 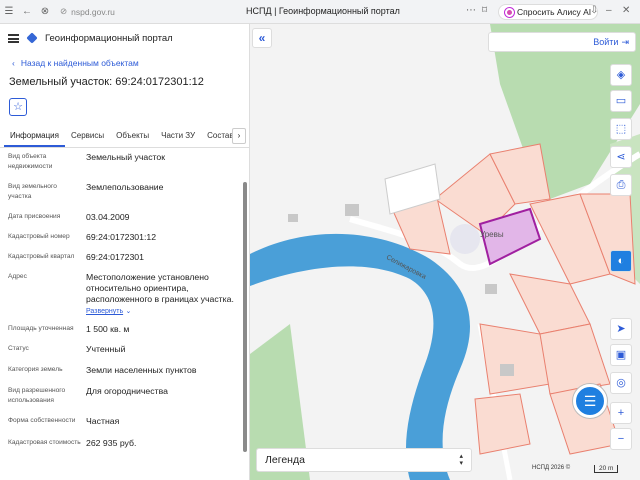 What do you see at coordinates (37, 395) in the screenshot?
I see `detail-key: Вид разрешенного использования` at bounding box center [37, 395].